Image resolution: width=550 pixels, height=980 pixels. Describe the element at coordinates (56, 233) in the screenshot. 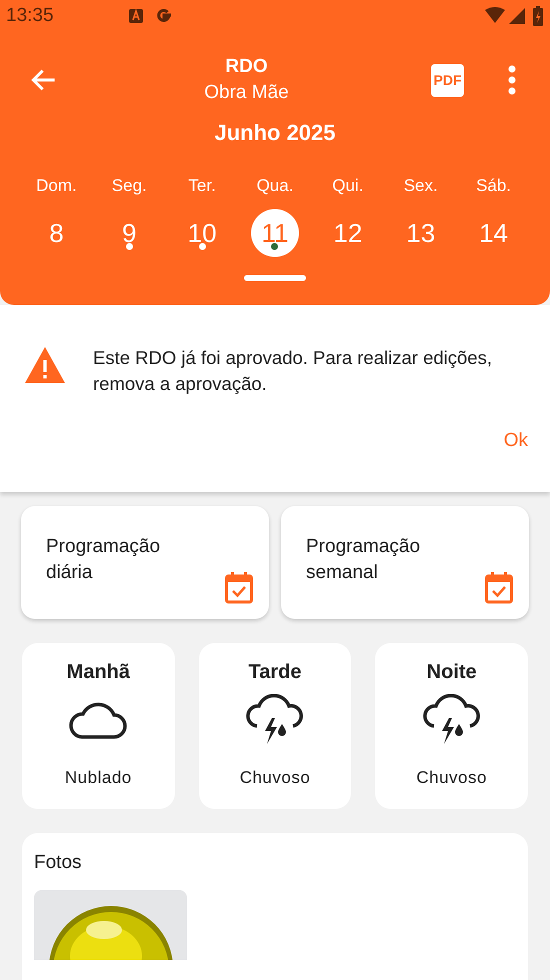

I see `day-button: 8` at that location.